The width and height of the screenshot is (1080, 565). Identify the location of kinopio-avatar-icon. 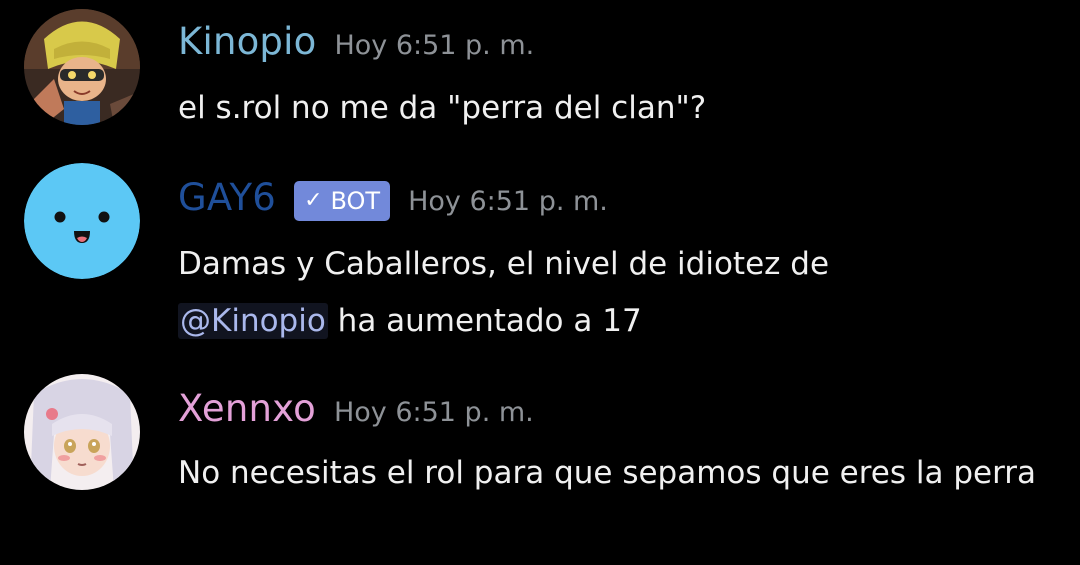
(82, 67).